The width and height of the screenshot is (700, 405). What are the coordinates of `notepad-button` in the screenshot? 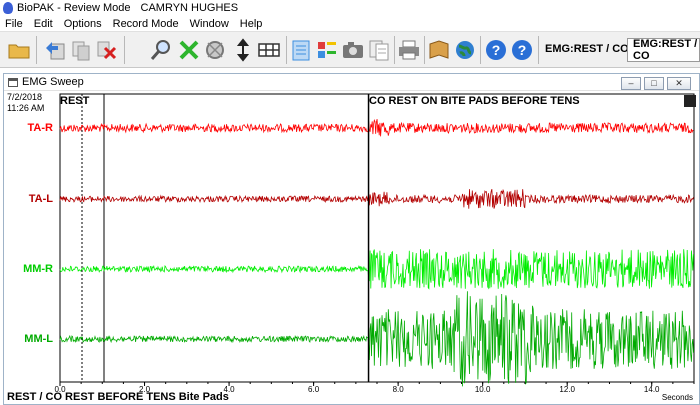 It's located at (301, 50).